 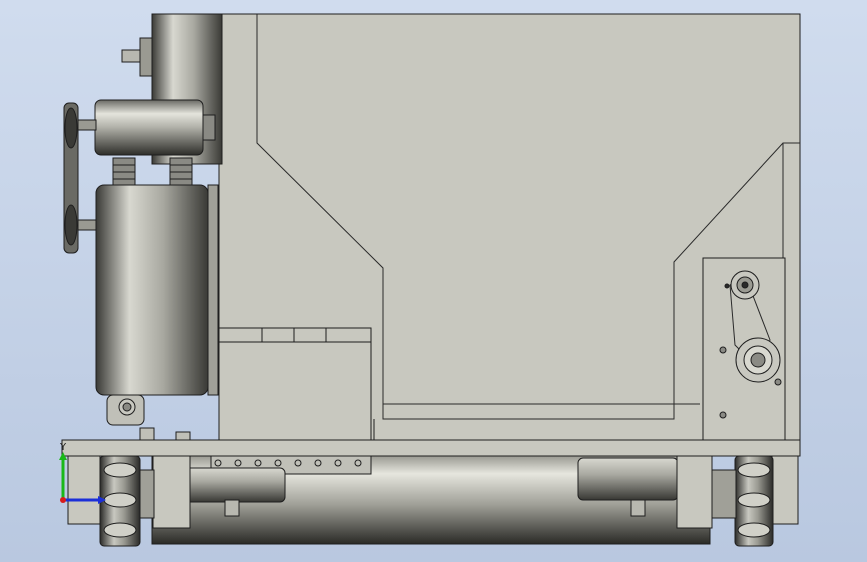 I want to click on battery-box, so click(x=295, y=384).